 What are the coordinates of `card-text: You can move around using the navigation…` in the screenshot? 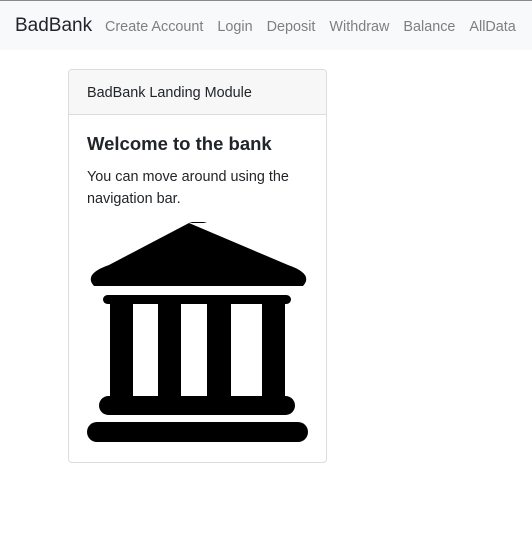 It's located at (188, 188).